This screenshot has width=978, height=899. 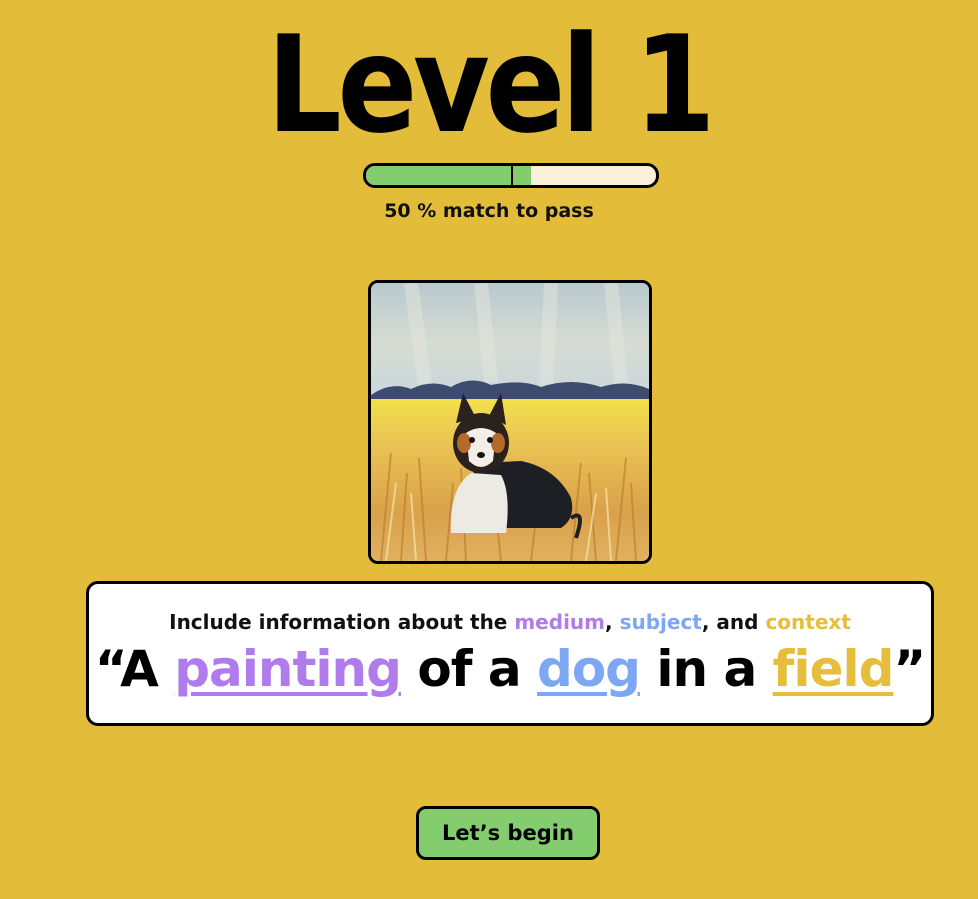 What do you see at coordinates (909, 669) in the screenshot?
I see `prompt-close-quote: ”` at bounding box center [909, 669].